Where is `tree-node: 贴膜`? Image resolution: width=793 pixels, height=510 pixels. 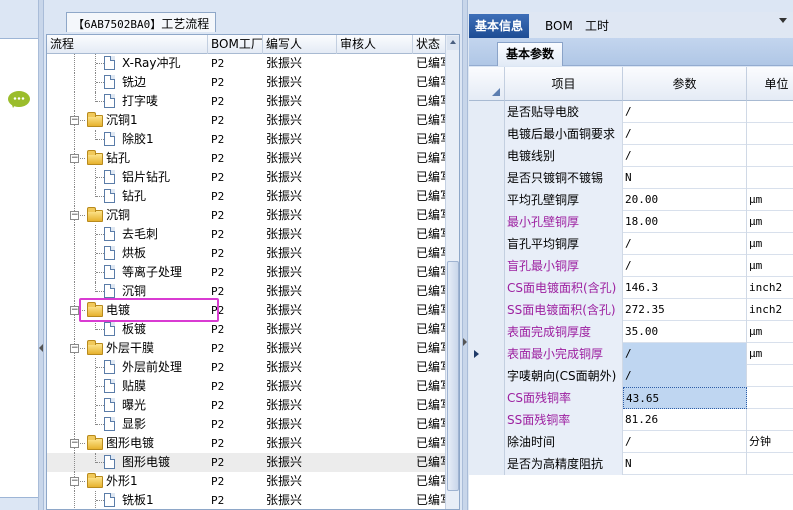
tree-node: 贴膜 is located at coordinates (127, 386).